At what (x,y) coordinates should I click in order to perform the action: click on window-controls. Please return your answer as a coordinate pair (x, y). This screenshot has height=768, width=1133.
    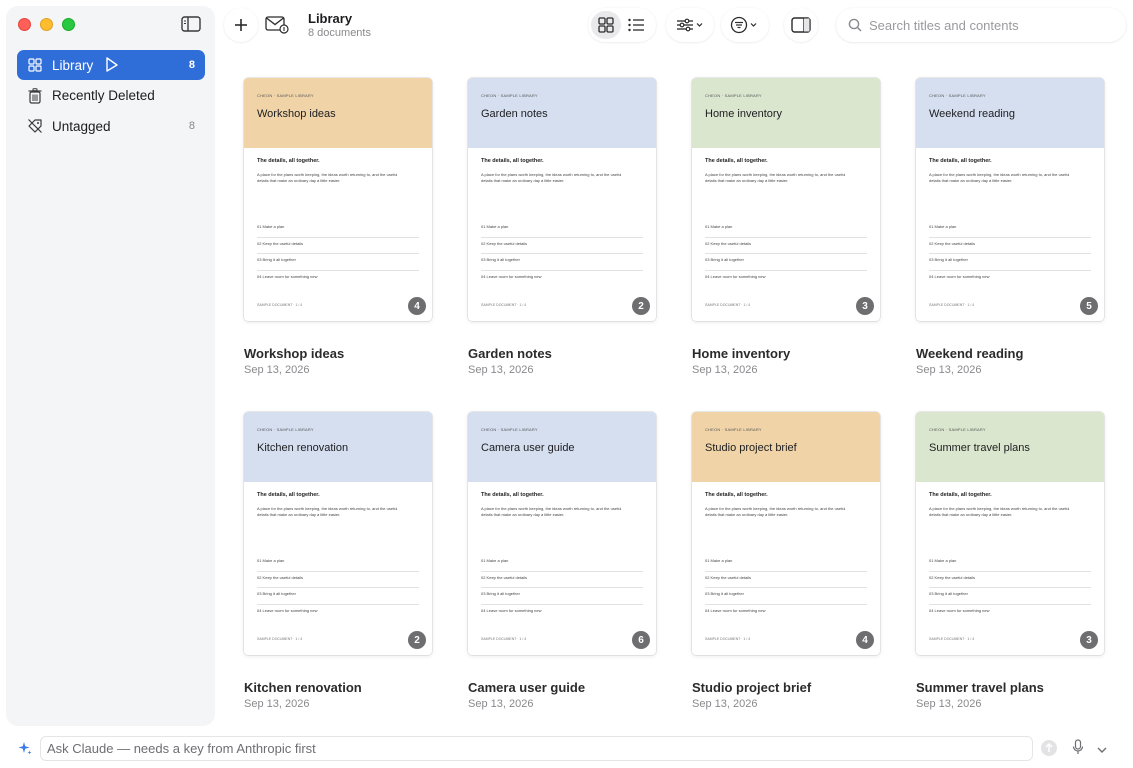
    Looking at the image, I should click on (46, 24).